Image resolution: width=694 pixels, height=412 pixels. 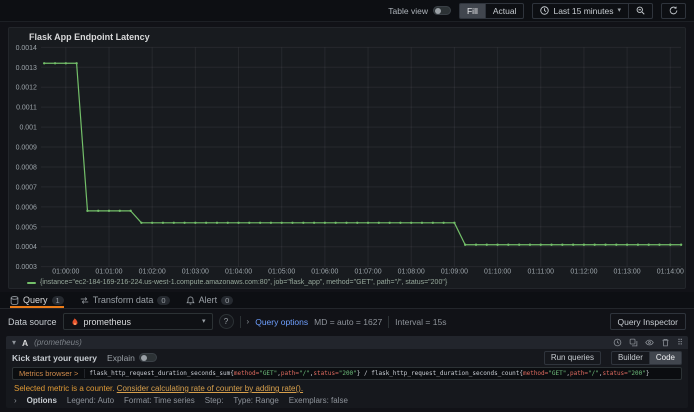 I want to click on tab-query: Query 1, so click(x=37, y=300).